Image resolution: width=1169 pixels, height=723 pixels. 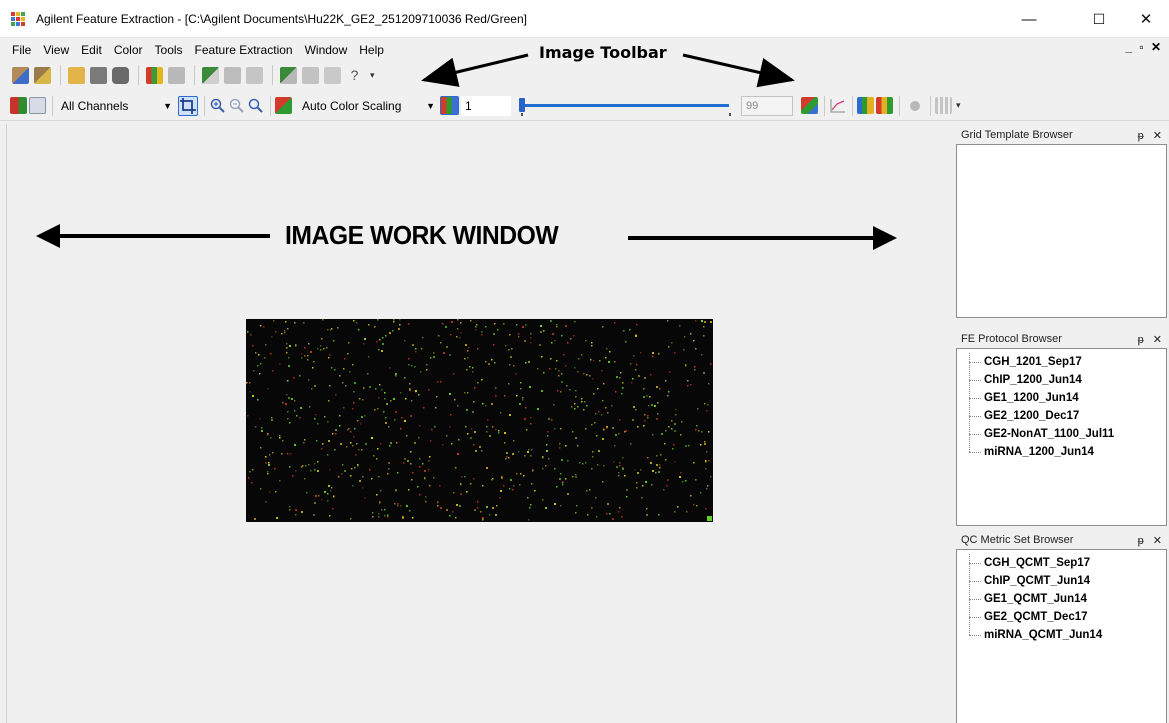 What do you see at coordinates (1067, 429) in the screenshot?
I see `tree-item-protocol: GE2-NonAT_1100_Jul11` at bounding box center [1067, 429].